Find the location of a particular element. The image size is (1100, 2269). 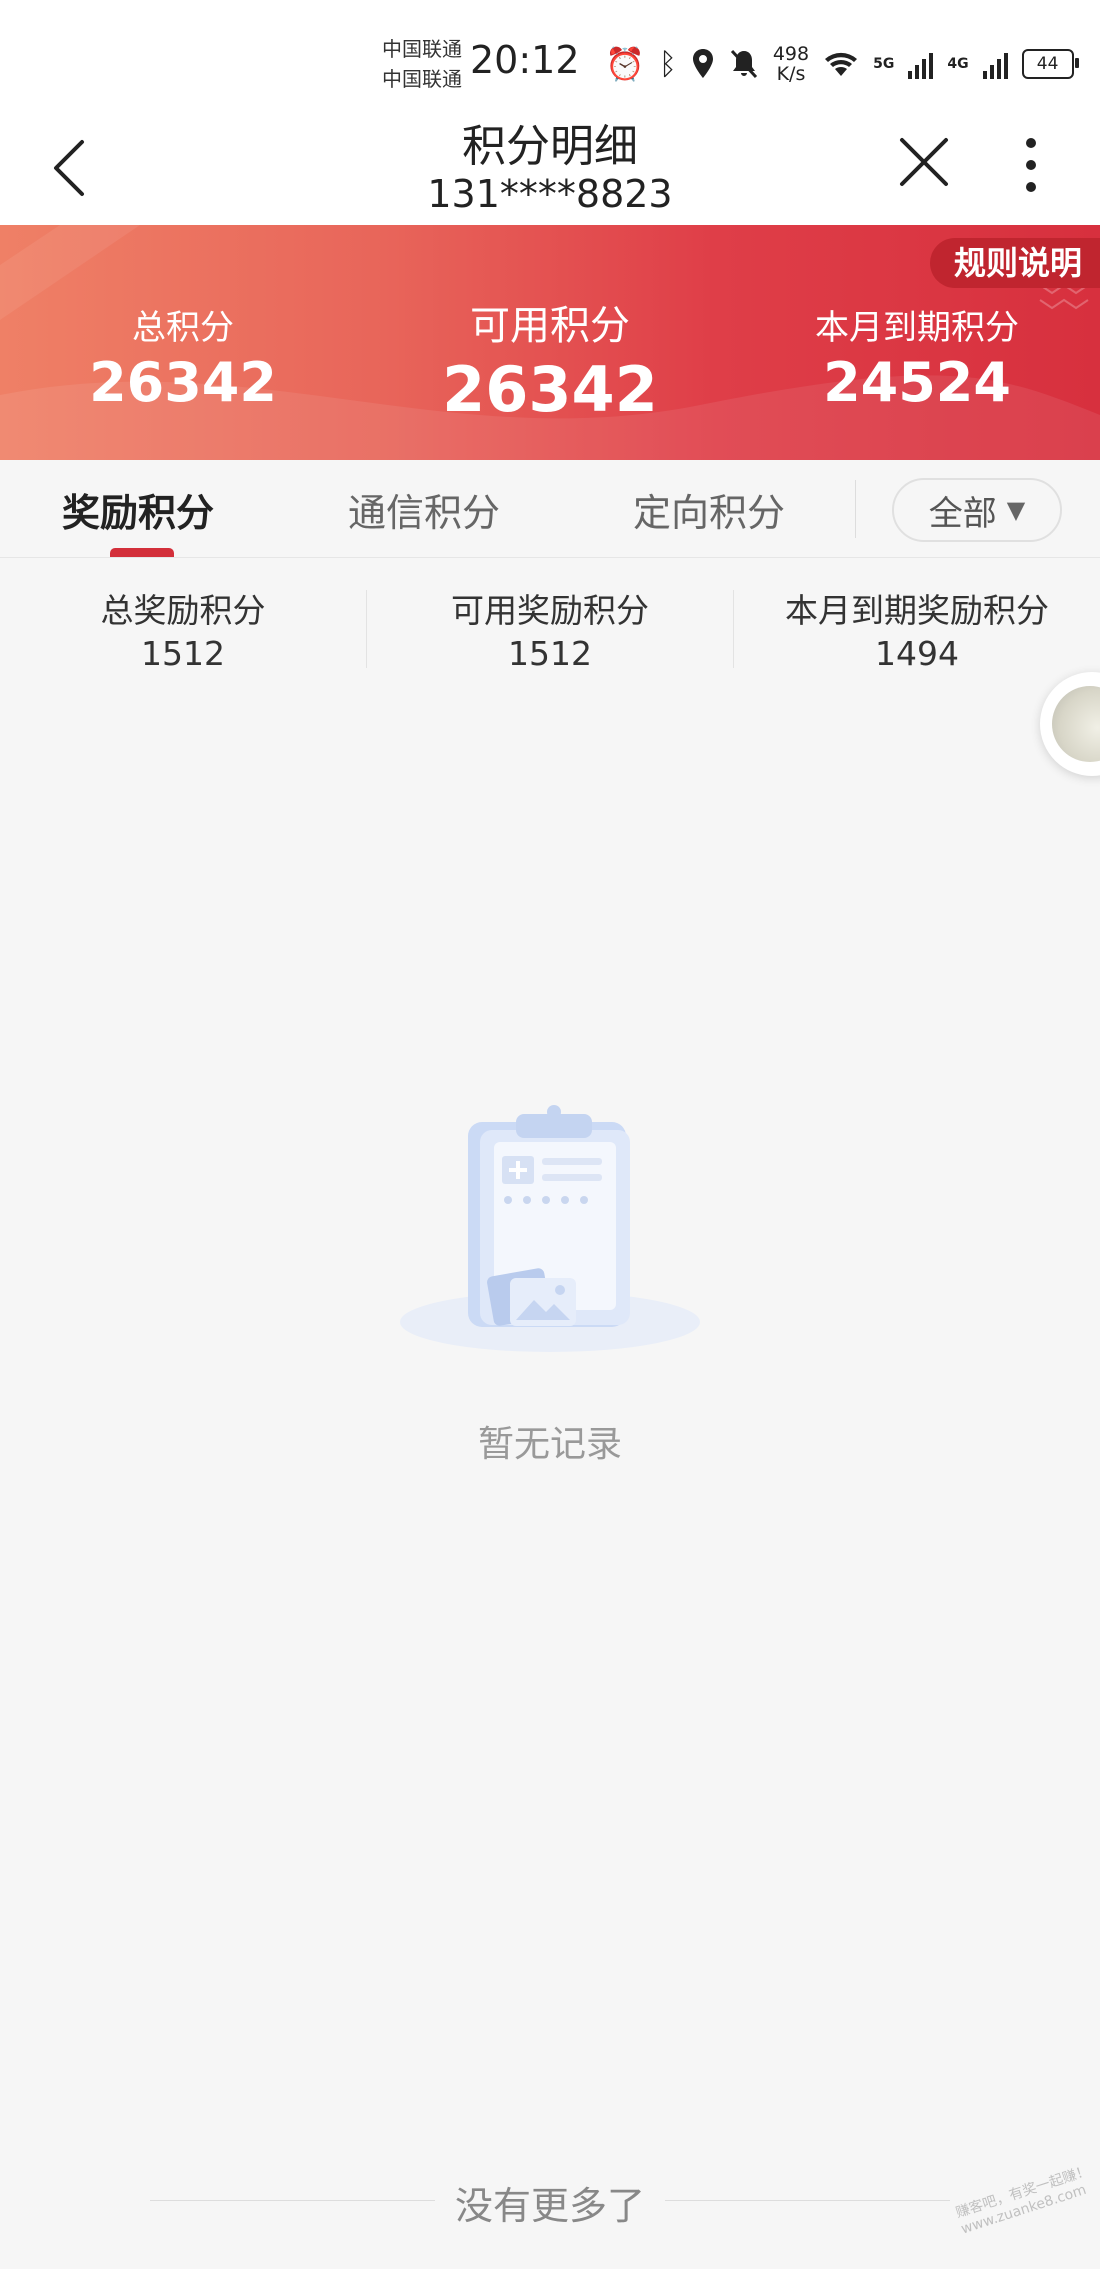

total-reward-points: 总奖励积分 1512 is located at coordinates (183, 628).